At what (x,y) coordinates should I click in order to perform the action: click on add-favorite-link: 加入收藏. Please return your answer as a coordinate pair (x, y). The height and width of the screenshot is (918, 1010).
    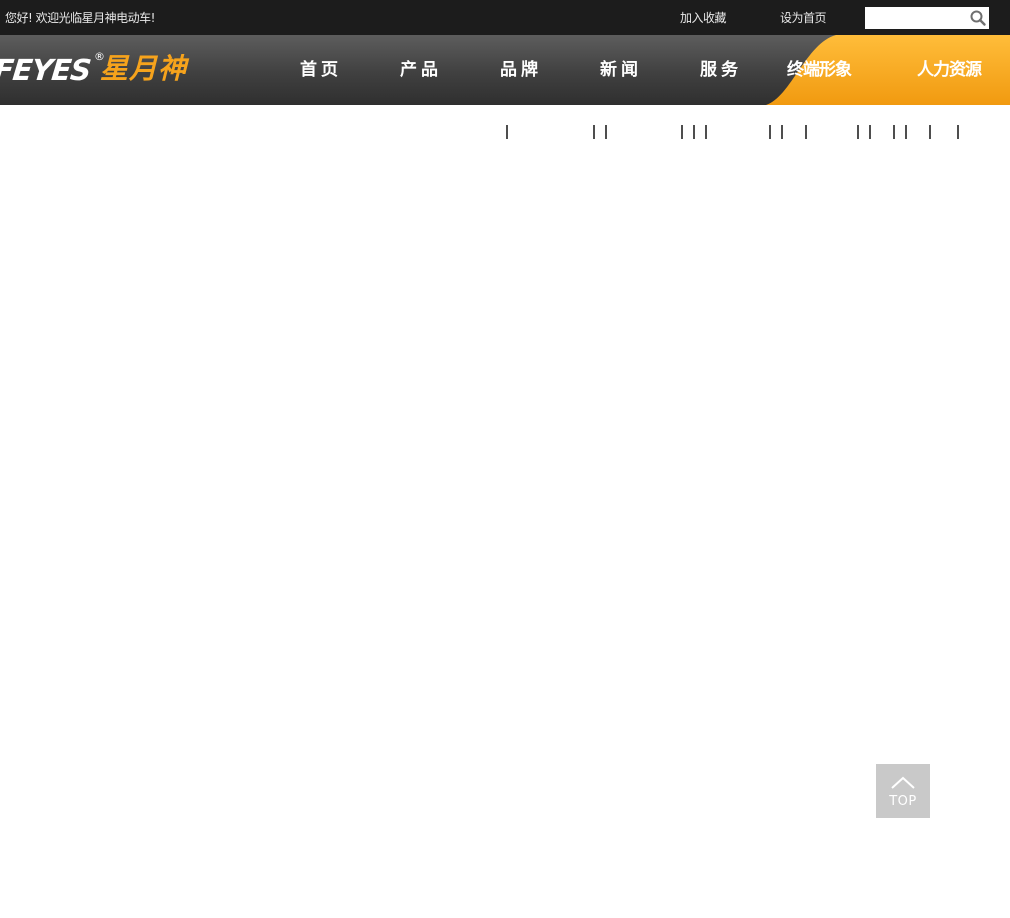
    Looking at the image, I should click on (703, 18).